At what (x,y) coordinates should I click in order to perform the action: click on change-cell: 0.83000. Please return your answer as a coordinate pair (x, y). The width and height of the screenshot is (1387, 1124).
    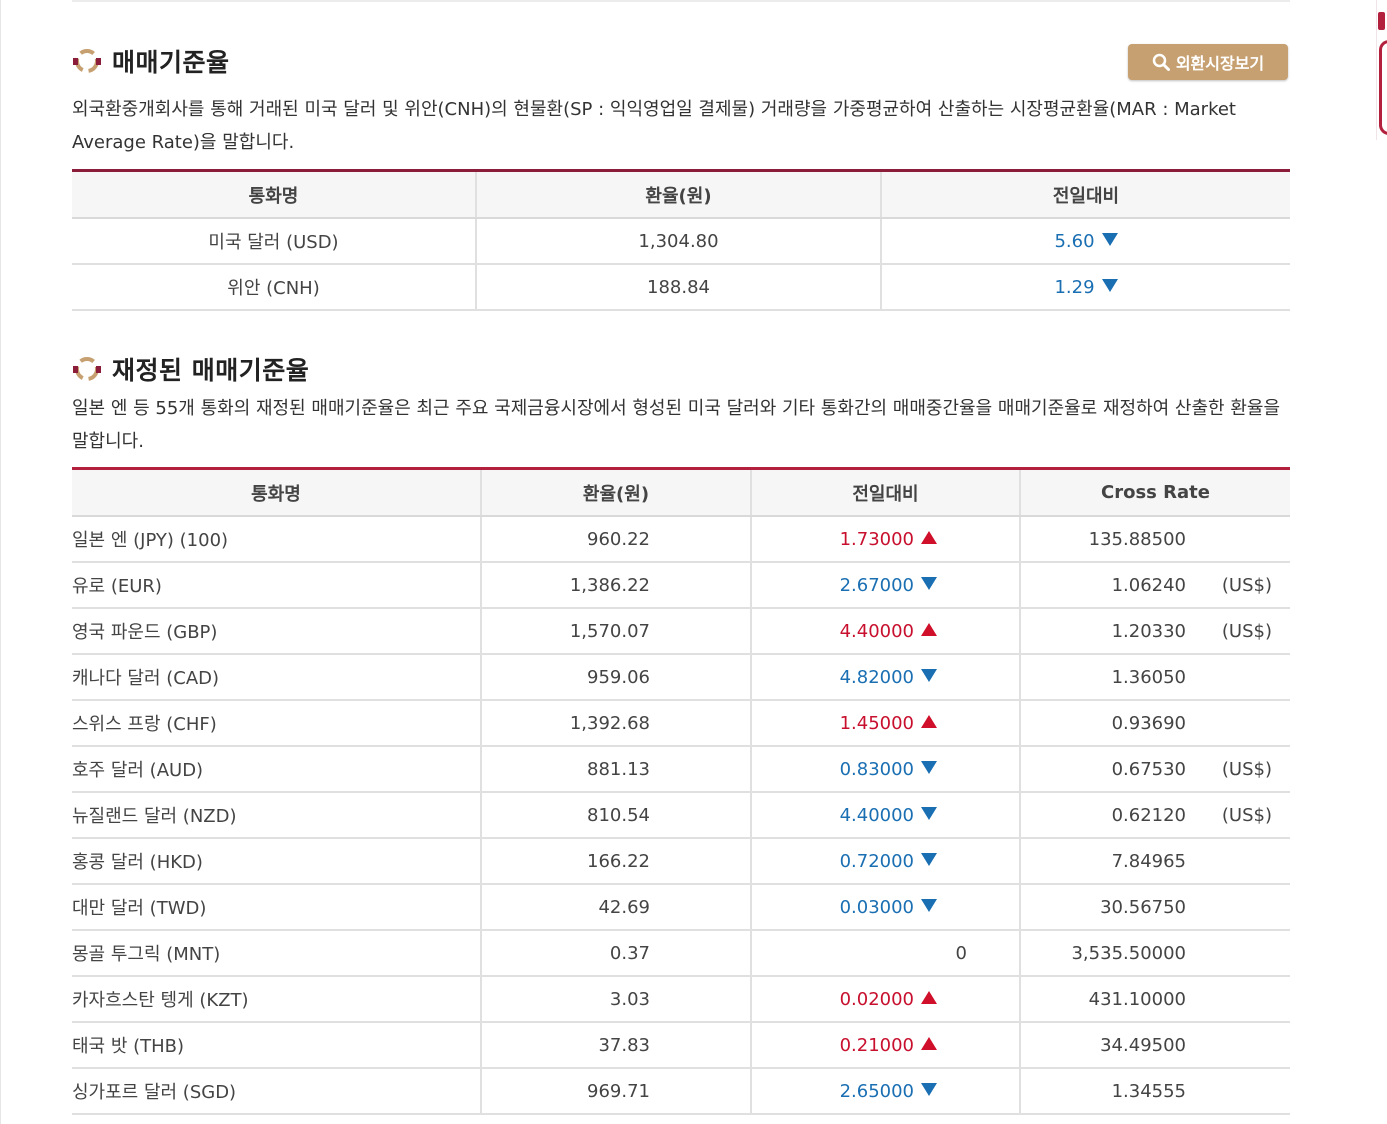
    Looking at the image, I should click on (885, 769).